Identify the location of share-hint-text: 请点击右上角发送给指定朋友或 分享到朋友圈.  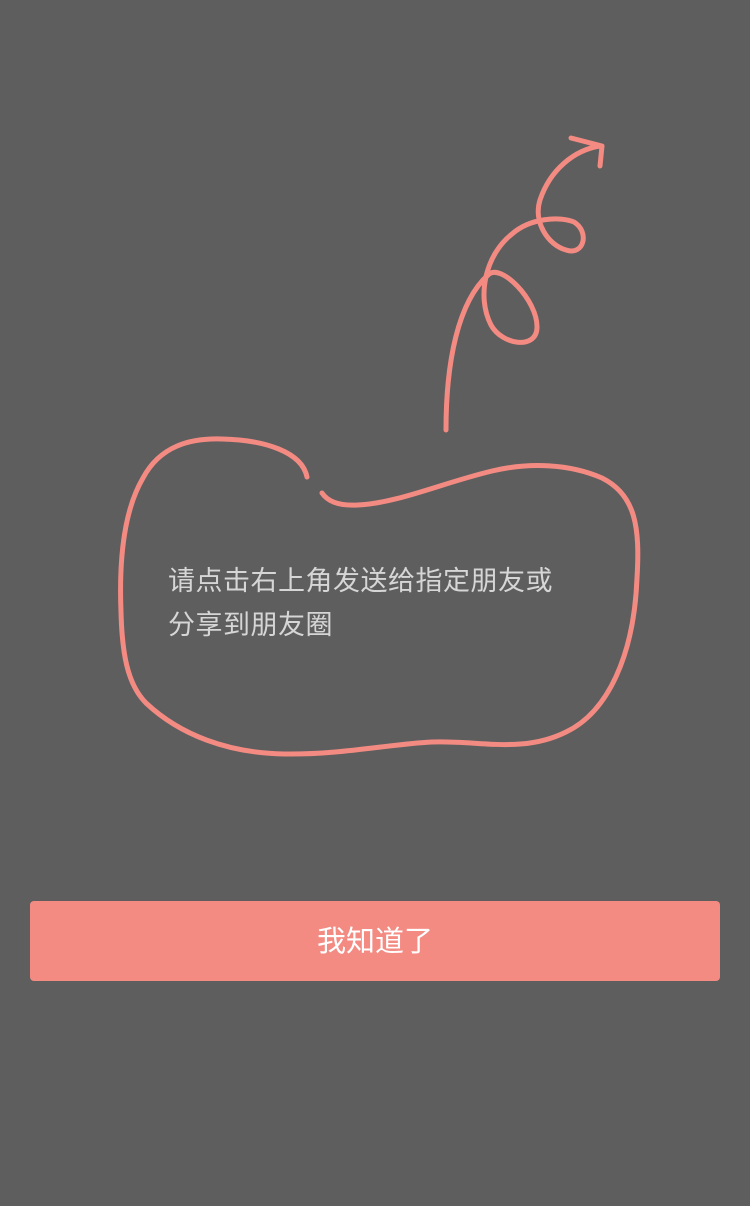
(383, 604).